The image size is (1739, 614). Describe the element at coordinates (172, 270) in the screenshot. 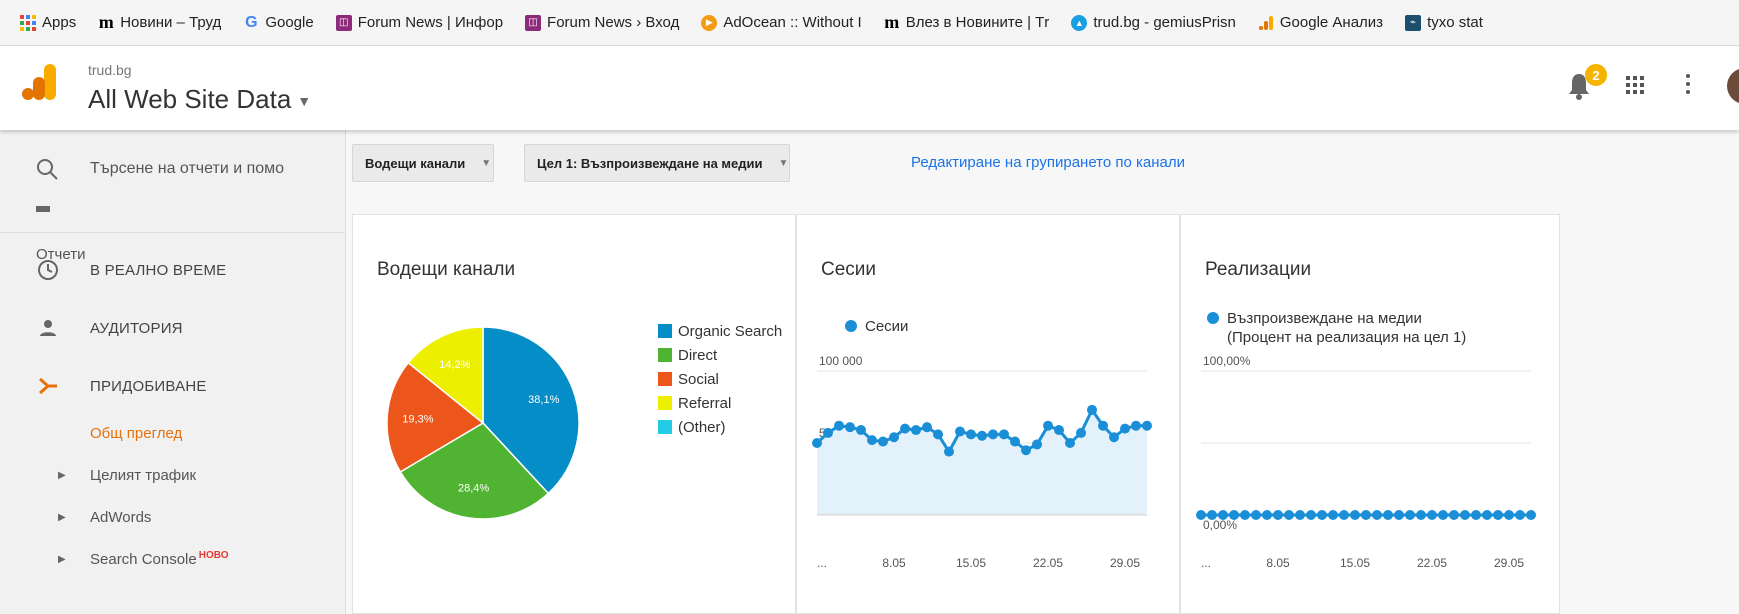

I see `sidebar-item-realtime: В РЕАЛНО ВРЕМЕ` at that location.